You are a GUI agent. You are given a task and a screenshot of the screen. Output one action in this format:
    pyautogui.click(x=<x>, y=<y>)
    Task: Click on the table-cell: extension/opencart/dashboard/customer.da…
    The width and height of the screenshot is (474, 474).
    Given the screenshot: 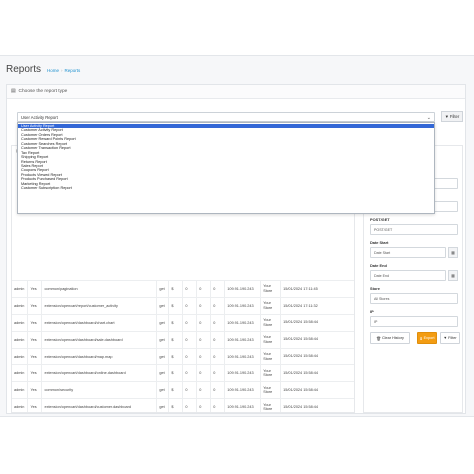 What is the action you would take?
    pyautogui.click(x=99, y=405)
    